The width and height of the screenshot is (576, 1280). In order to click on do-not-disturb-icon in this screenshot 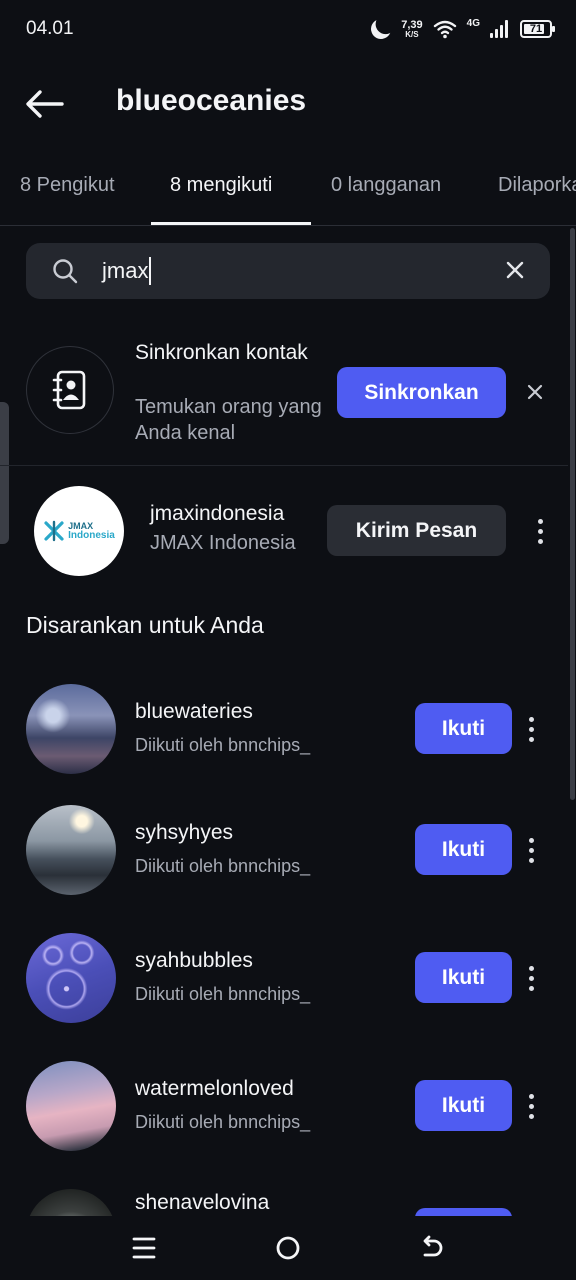, I will do `click(381, 29)`.